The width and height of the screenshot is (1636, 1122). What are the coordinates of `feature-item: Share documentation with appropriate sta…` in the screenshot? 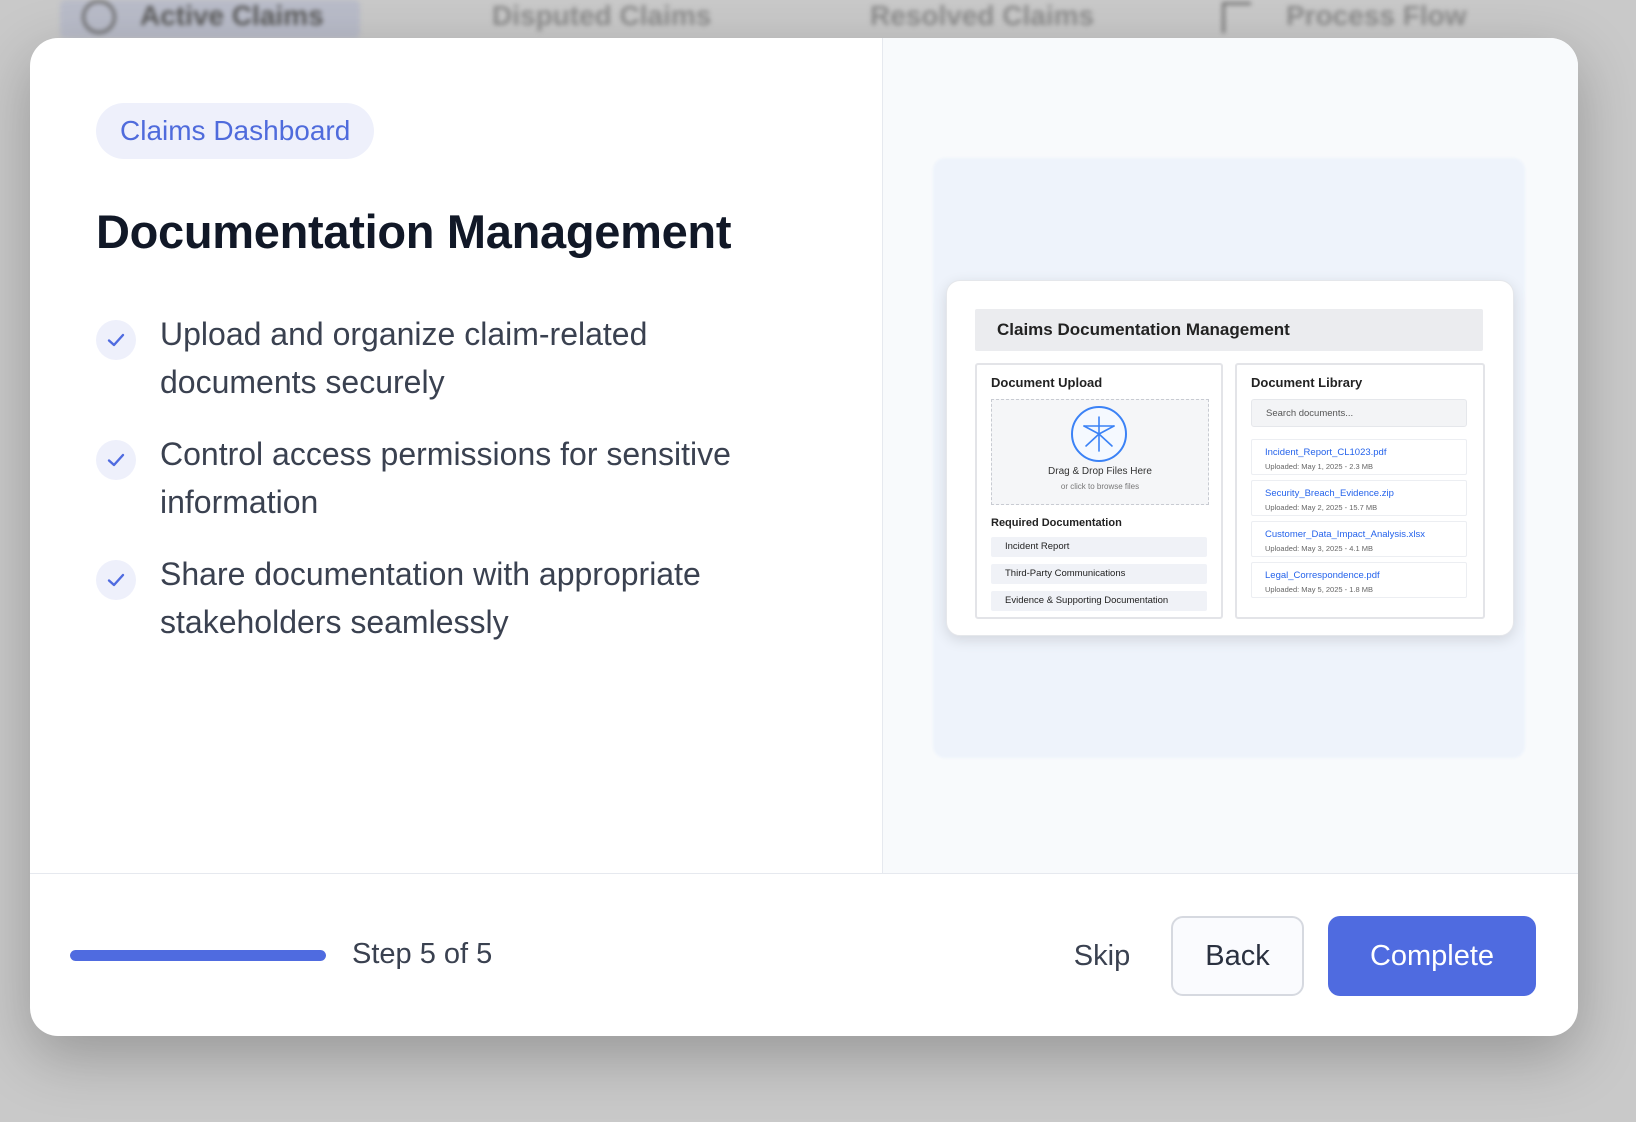 It's located at (446, 617).